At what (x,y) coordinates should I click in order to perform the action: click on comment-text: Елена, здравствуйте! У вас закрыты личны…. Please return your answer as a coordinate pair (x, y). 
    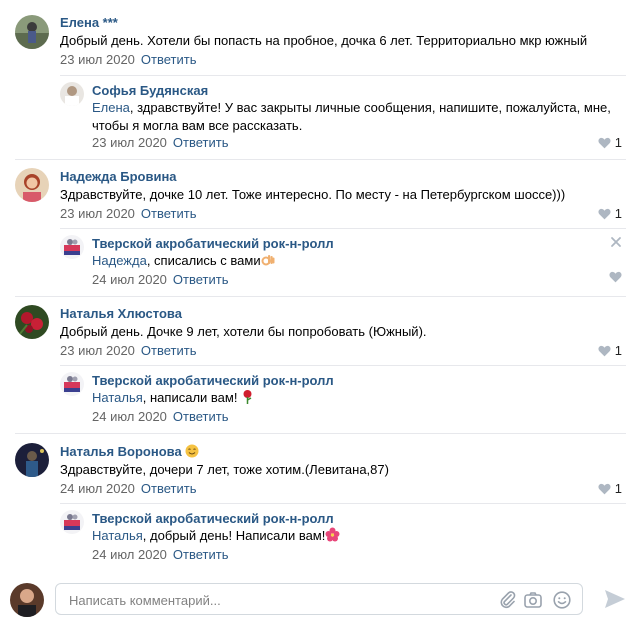
    Looking at the image, I should click on (352, 117).